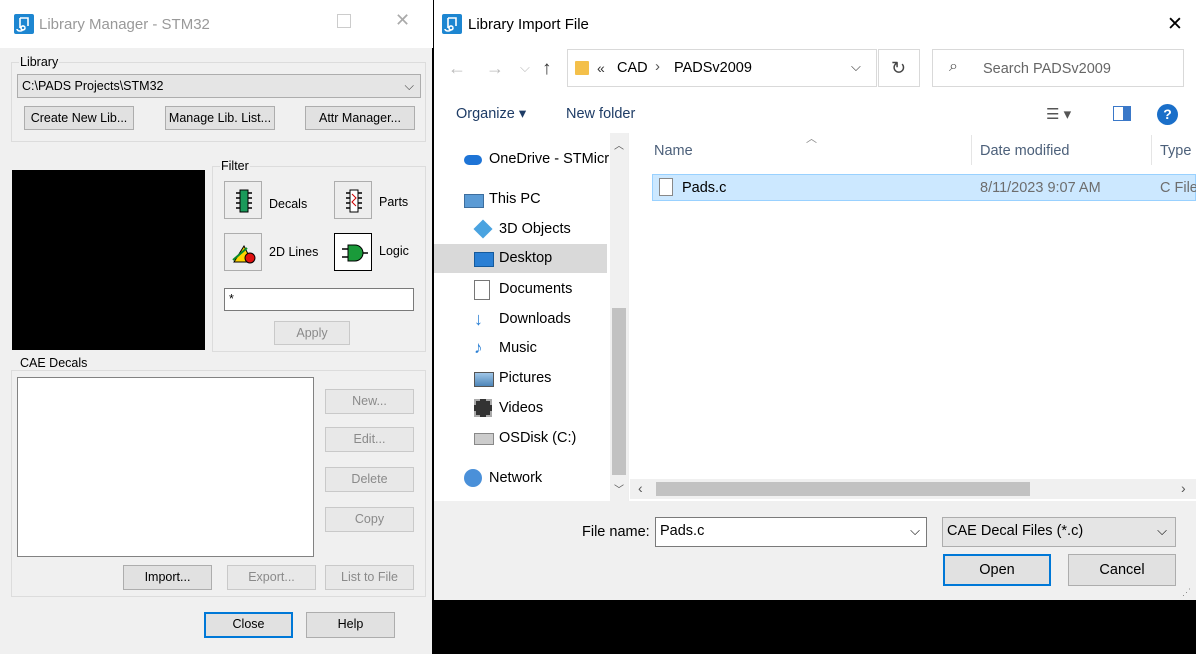 Image resolution: width=1196 pixels, height=654 pixels. I want to click on breadcrumb-prefix: «, so click(601, 68).